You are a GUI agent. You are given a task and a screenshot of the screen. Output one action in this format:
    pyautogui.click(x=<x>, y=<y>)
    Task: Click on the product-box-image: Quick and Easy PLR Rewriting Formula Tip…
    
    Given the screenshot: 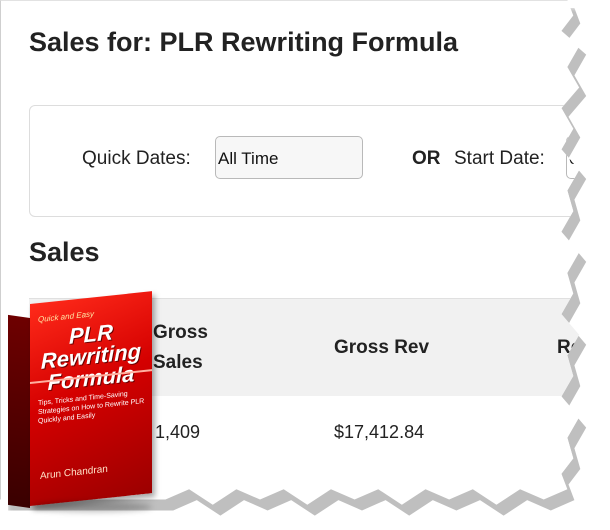 What is the action you would take?
    pyautogui.click(x=81, y=403)
    